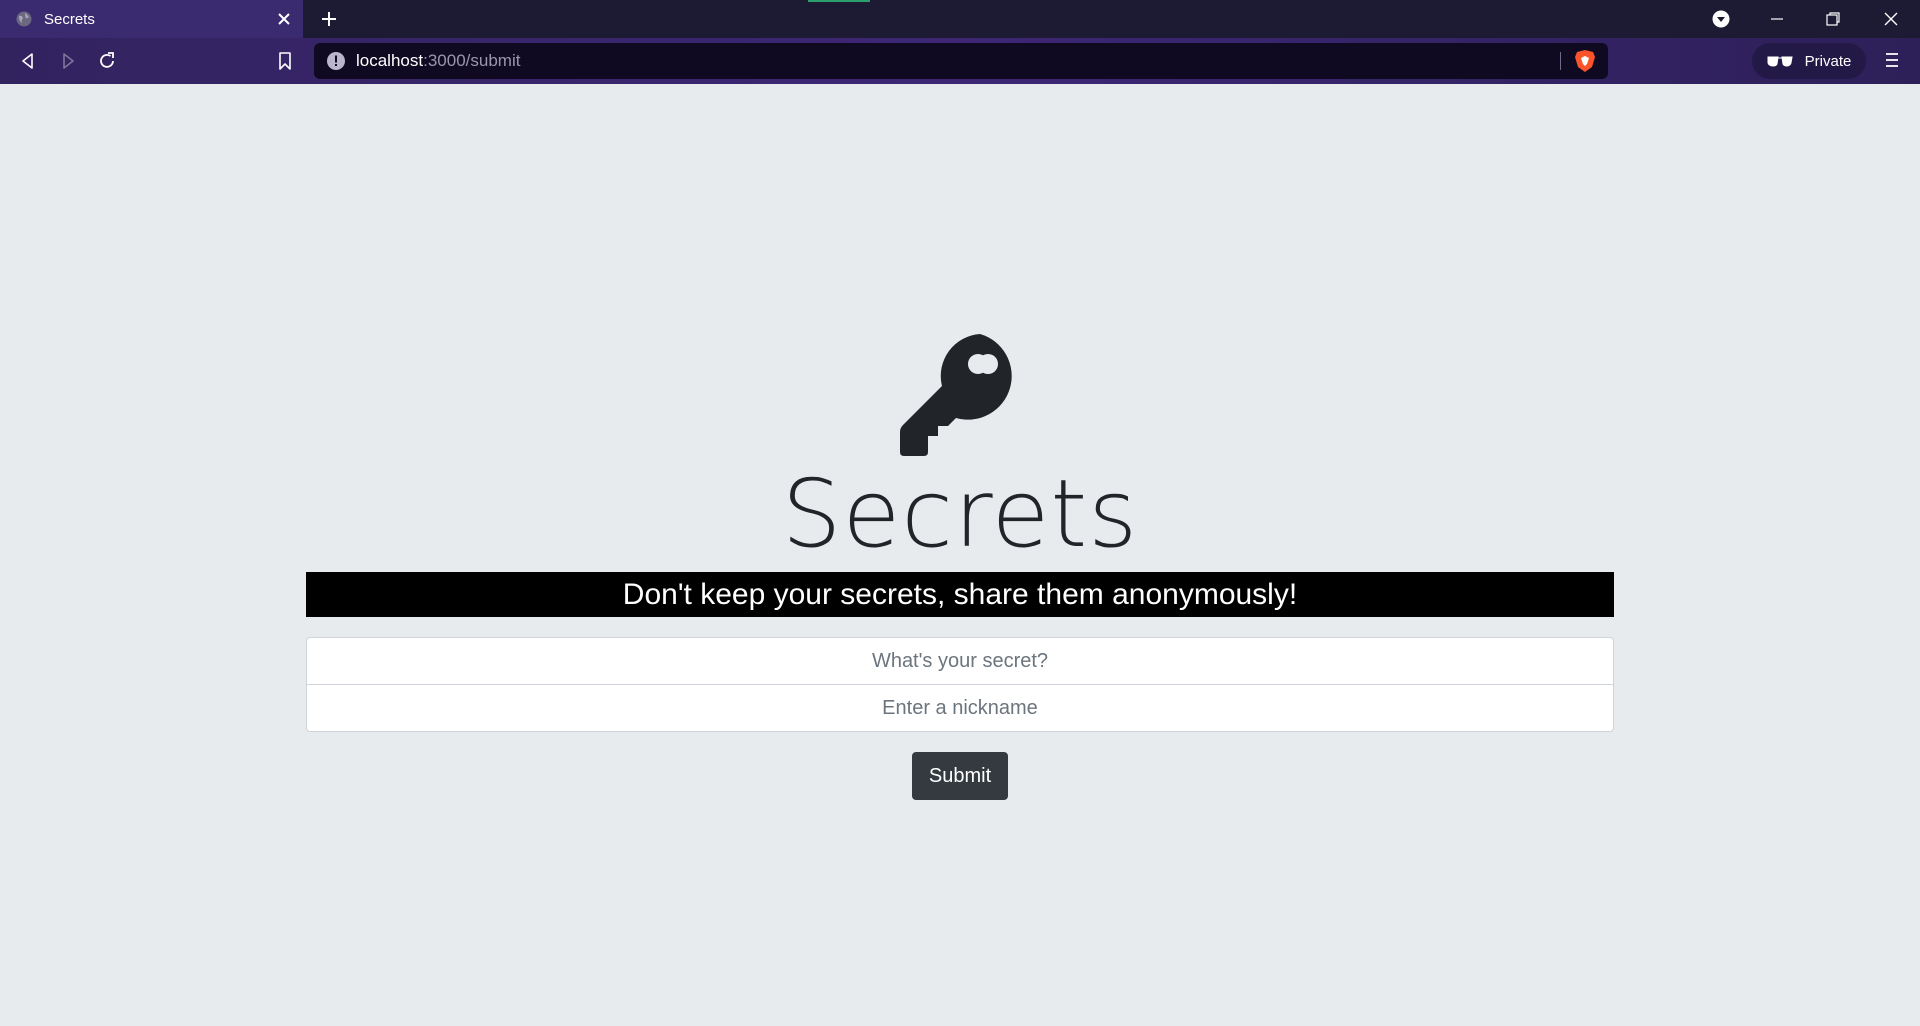 Image resolution: width=1920 pixels, height=1026 pixels. I want to click on url-text: localhost:3000/submit, so click(438, 61).